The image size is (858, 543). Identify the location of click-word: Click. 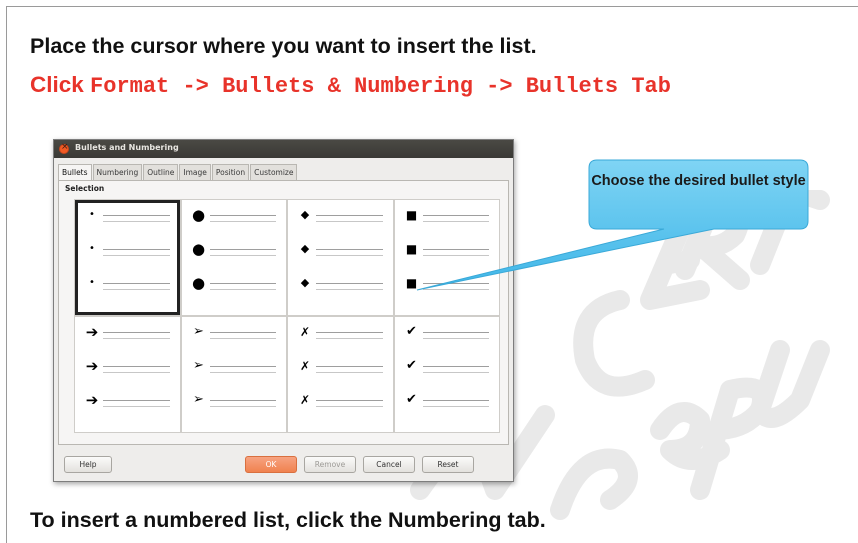
(57, 84).